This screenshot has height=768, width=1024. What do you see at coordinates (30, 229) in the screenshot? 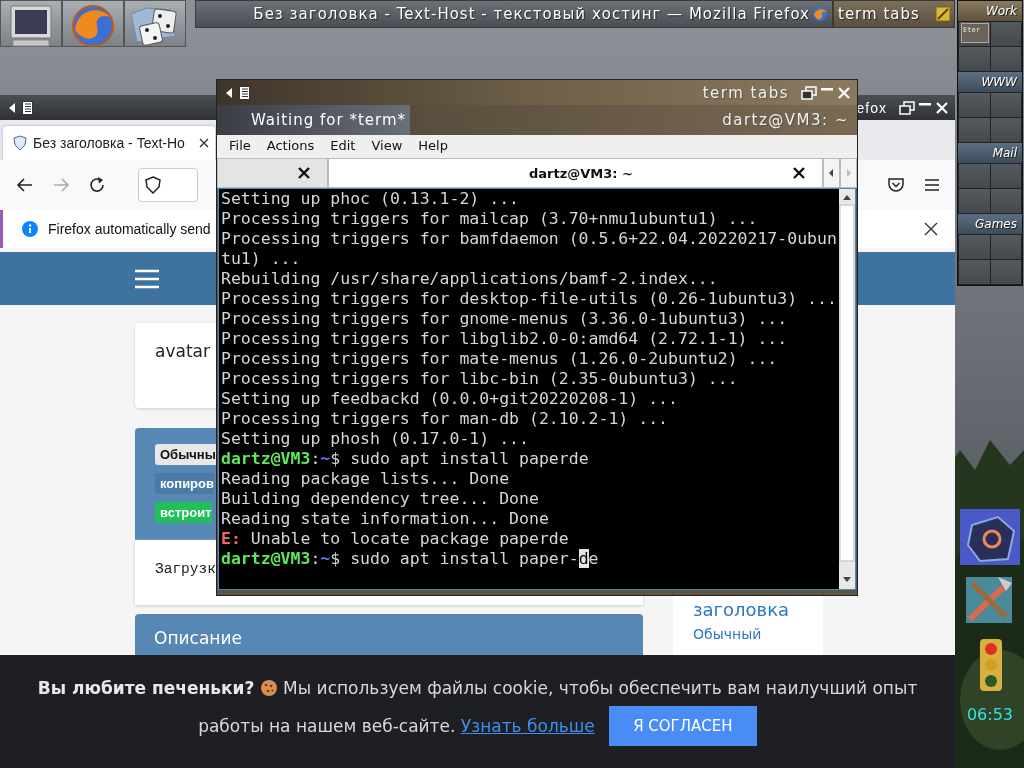
I see `info-icon` at bounding box center [30, 229].